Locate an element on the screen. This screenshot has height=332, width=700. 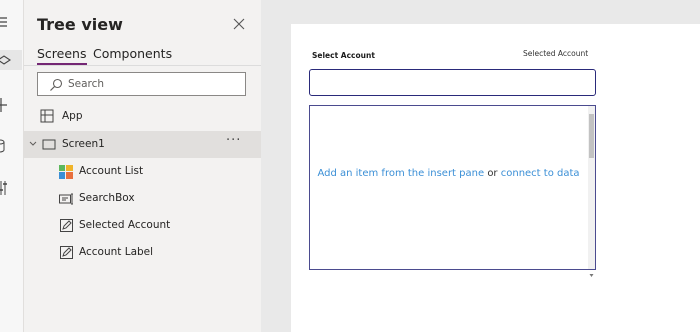
tree-item-label: Selected Account is located at coordinates (125, 225).